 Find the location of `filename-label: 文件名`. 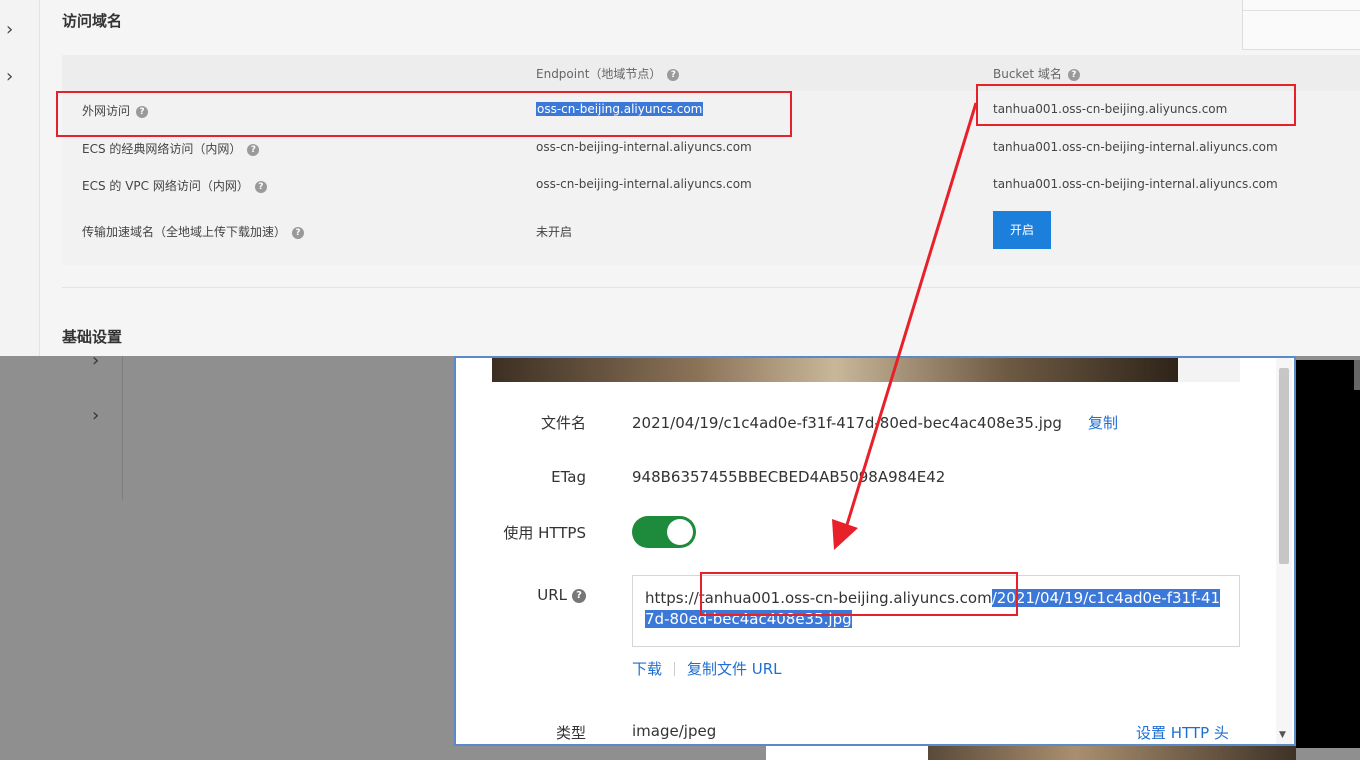

filename-label: 文件名 is located at coordinates (563, 423).